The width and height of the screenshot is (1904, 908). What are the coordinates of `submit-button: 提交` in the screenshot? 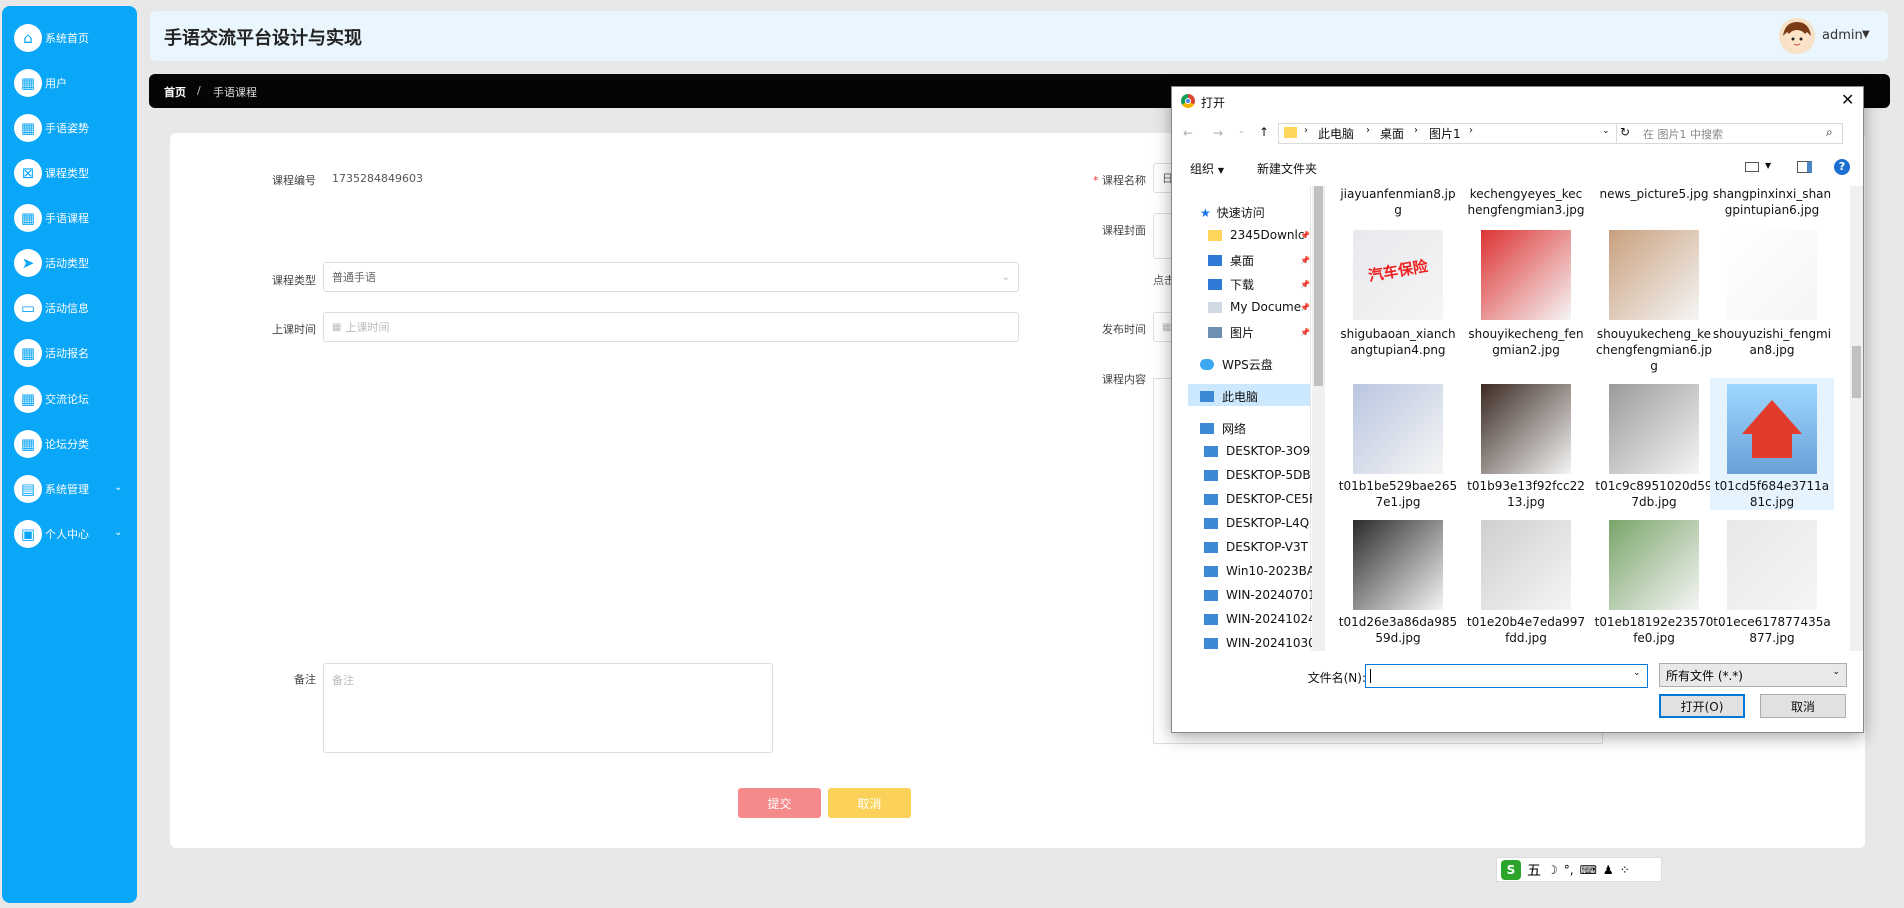 It's located at (779, 803).